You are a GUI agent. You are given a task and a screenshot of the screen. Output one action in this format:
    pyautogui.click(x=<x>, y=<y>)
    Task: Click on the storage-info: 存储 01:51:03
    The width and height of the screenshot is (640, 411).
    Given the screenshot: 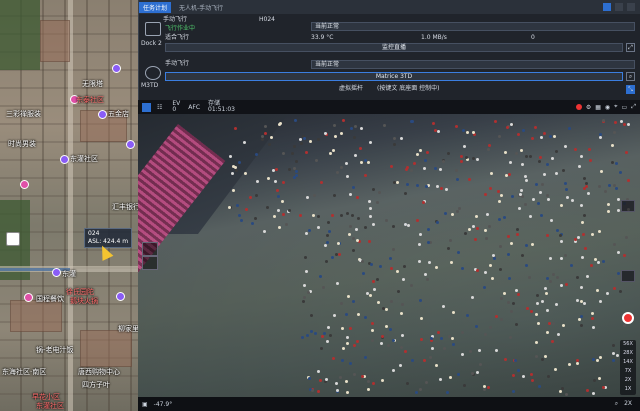 What is the action you would take?
    pyautogui.click(x=221, y=107)
    